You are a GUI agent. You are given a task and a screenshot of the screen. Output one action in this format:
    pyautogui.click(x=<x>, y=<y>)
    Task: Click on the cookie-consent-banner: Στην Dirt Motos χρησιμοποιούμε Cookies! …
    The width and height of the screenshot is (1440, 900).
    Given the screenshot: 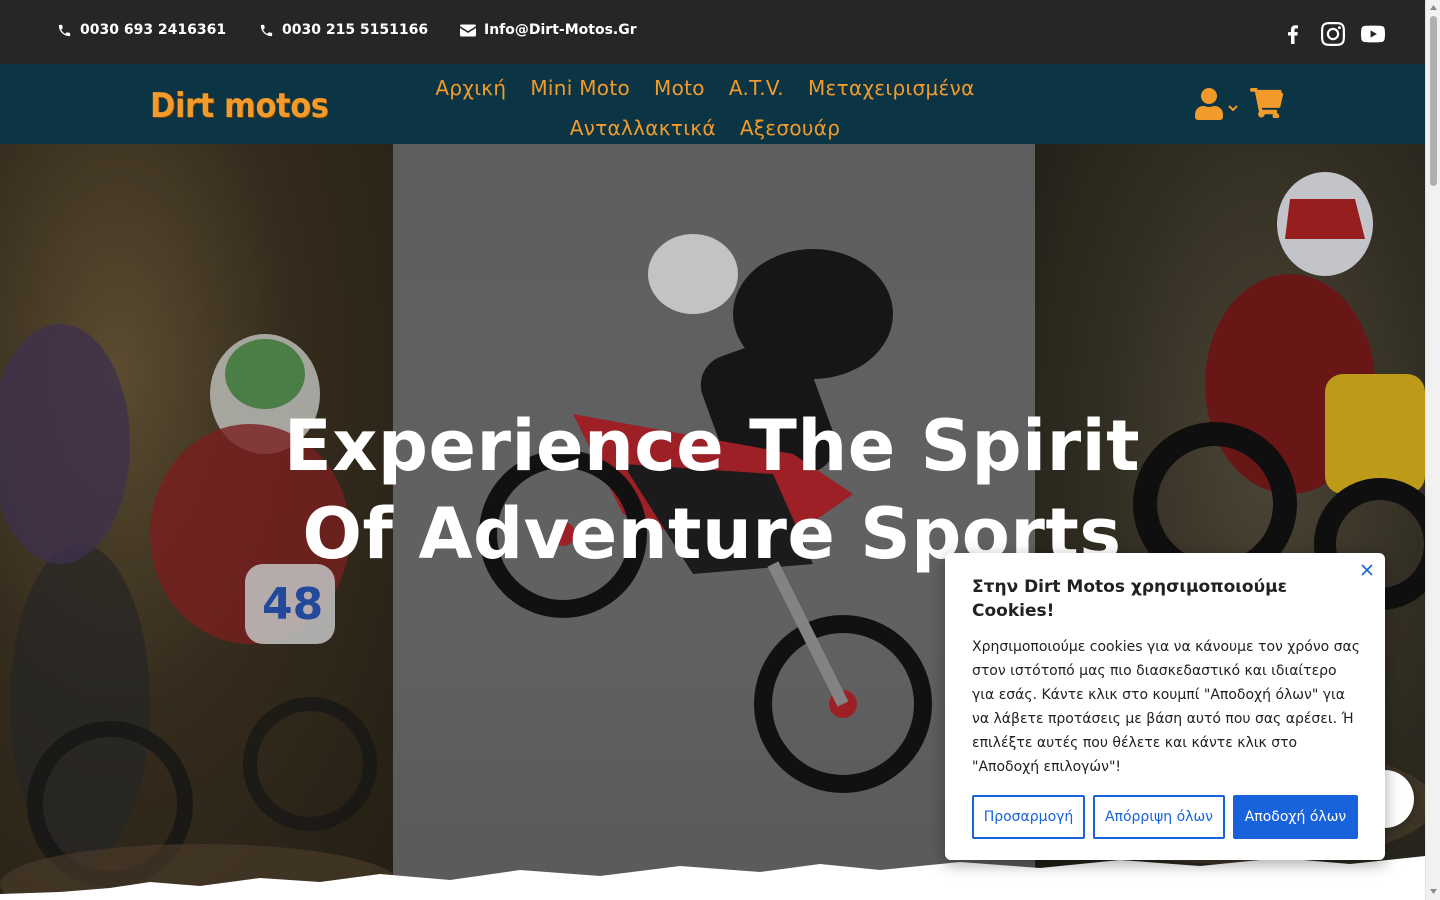 What is the action you would take?
    pyautogui.click(x=1165, y=706)
    